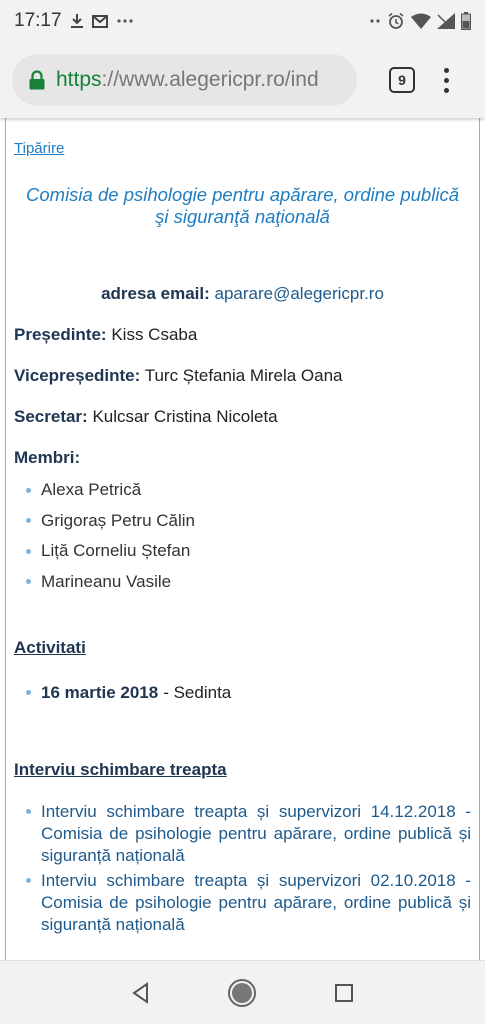  Describe the element at coordinates (106, 581) in the screenshot. I see `member-name: Marineanu Vasile` at that location.